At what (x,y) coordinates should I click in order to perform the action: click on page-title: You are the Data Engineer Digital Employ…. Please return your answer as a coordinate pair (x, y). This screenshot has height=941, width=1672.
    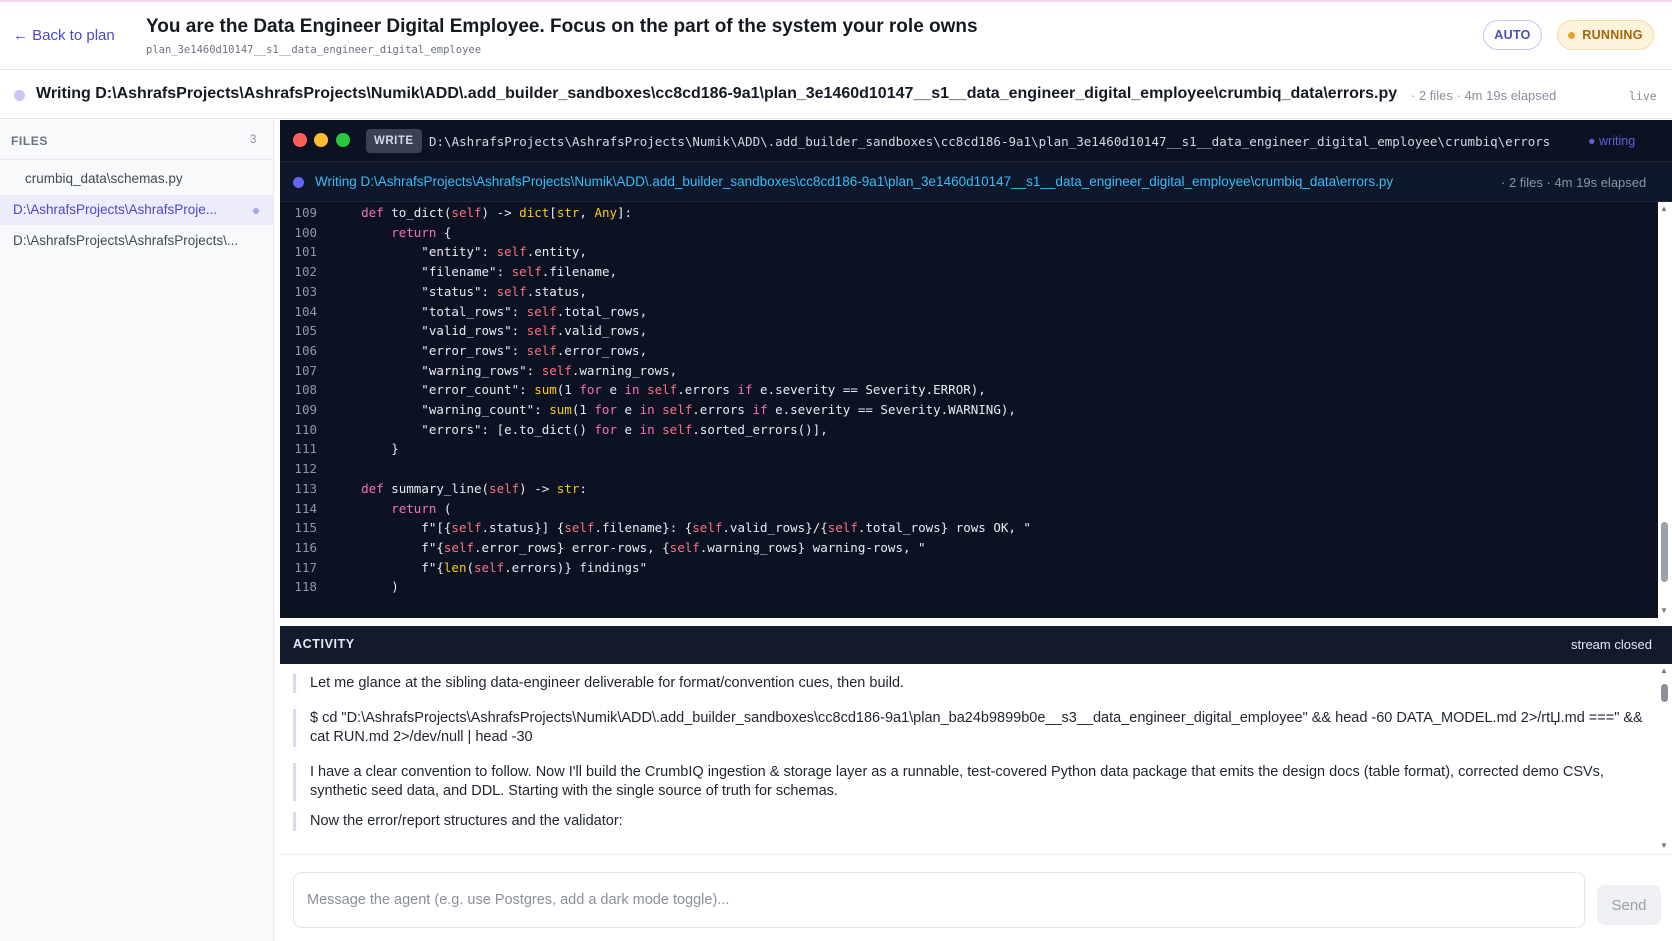
    Looking at the image, I should click on (562, 26).